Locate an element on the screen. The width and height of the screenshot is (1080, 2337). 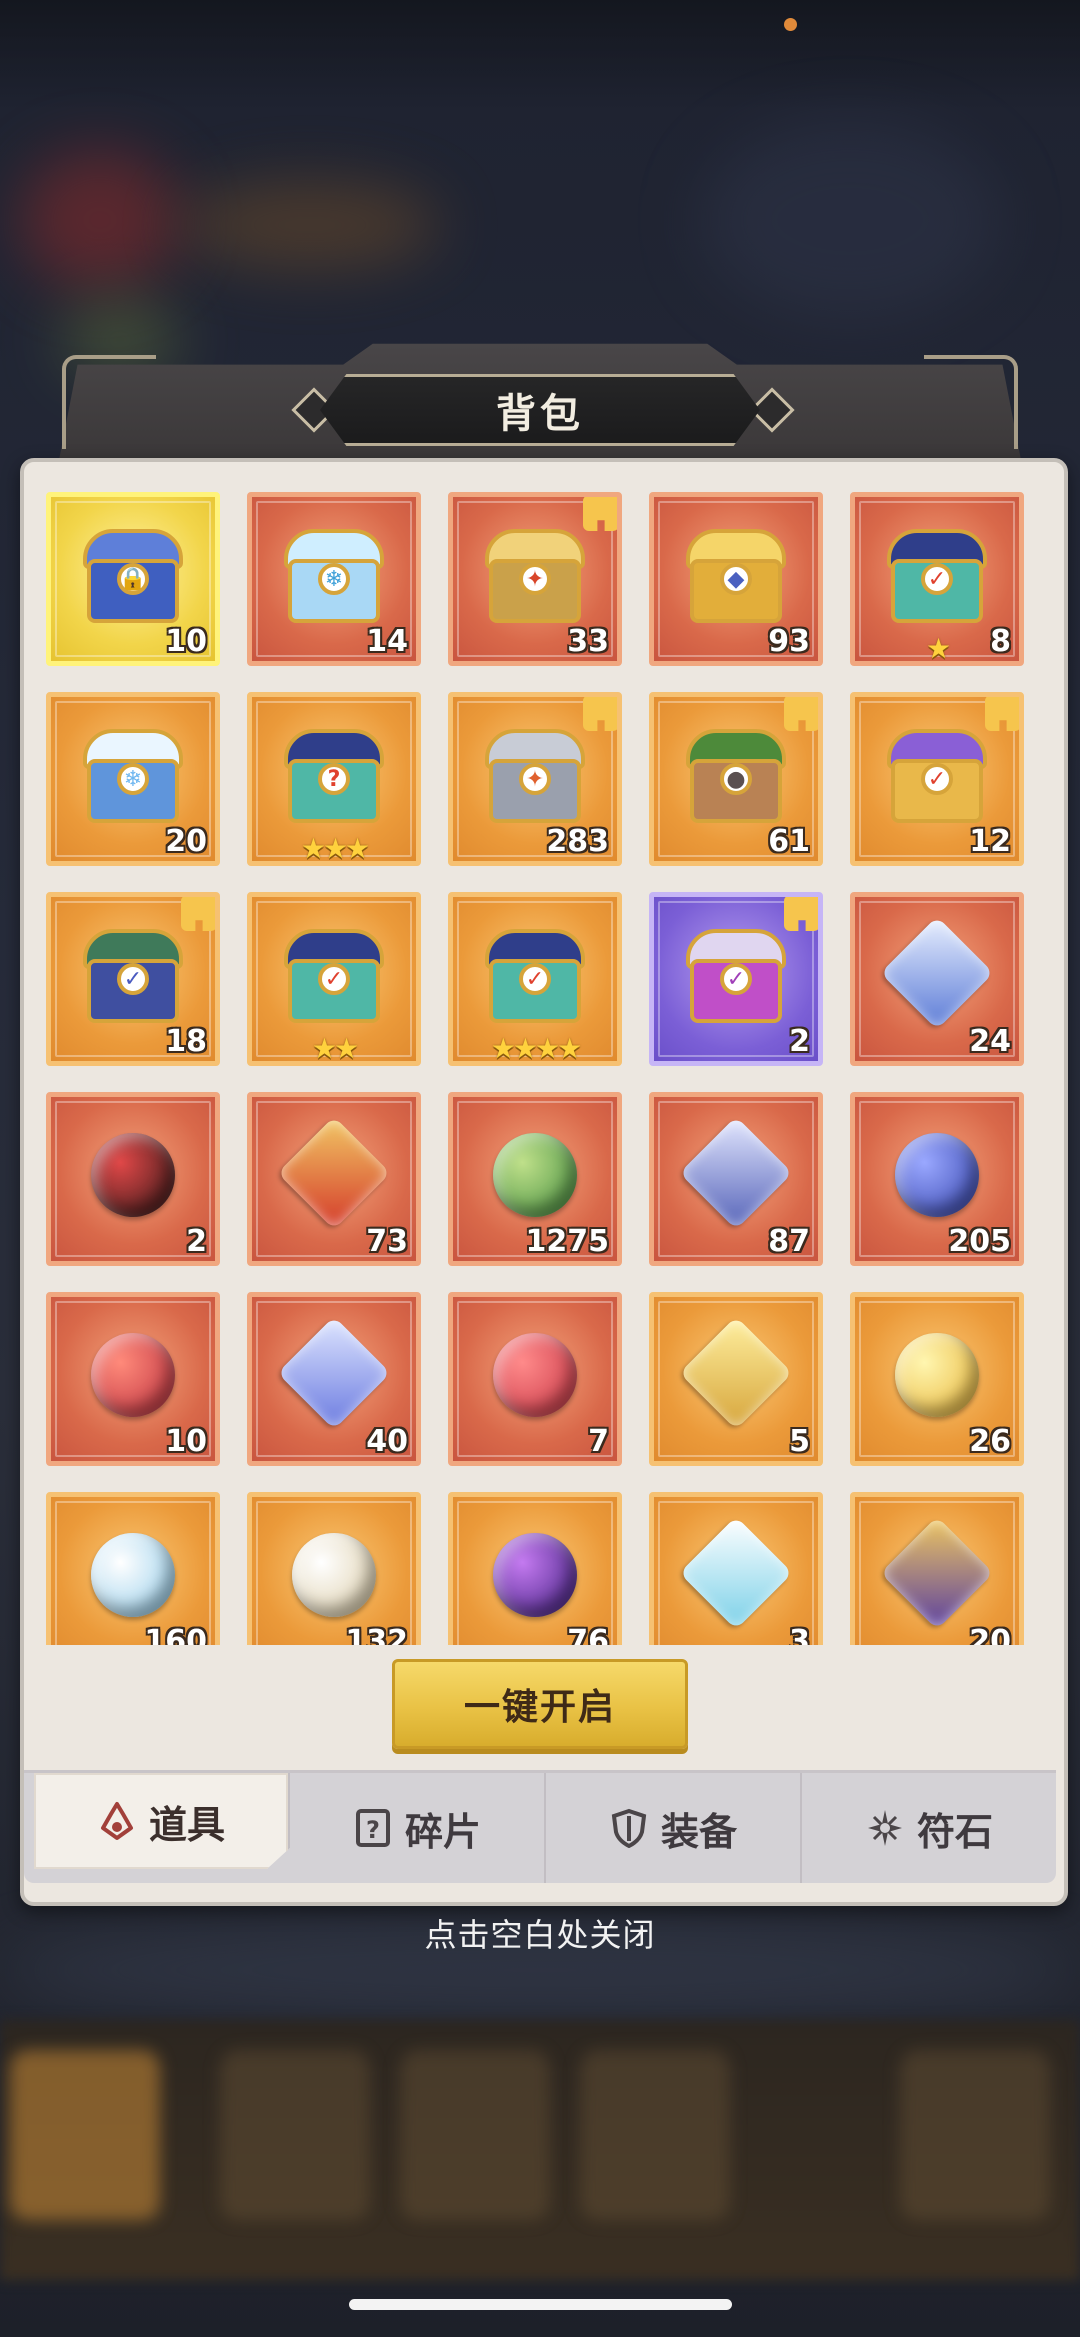
open-all-button: 一键开启 is located at coordinates (540, 1704).